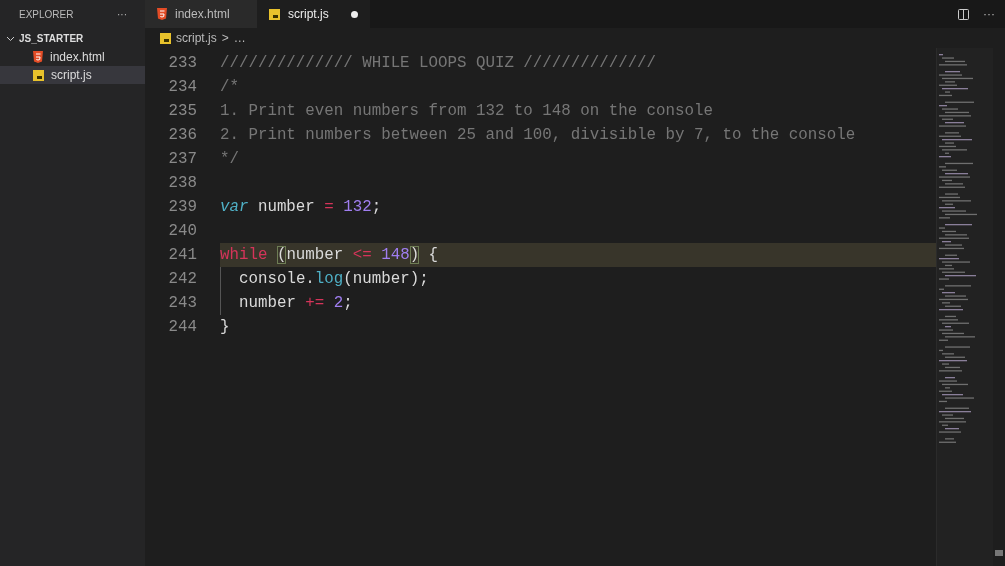 The width and height of the screenshot is (1005, 566). I want to click on breadcrumb-item: script.js, so click(196, 38).